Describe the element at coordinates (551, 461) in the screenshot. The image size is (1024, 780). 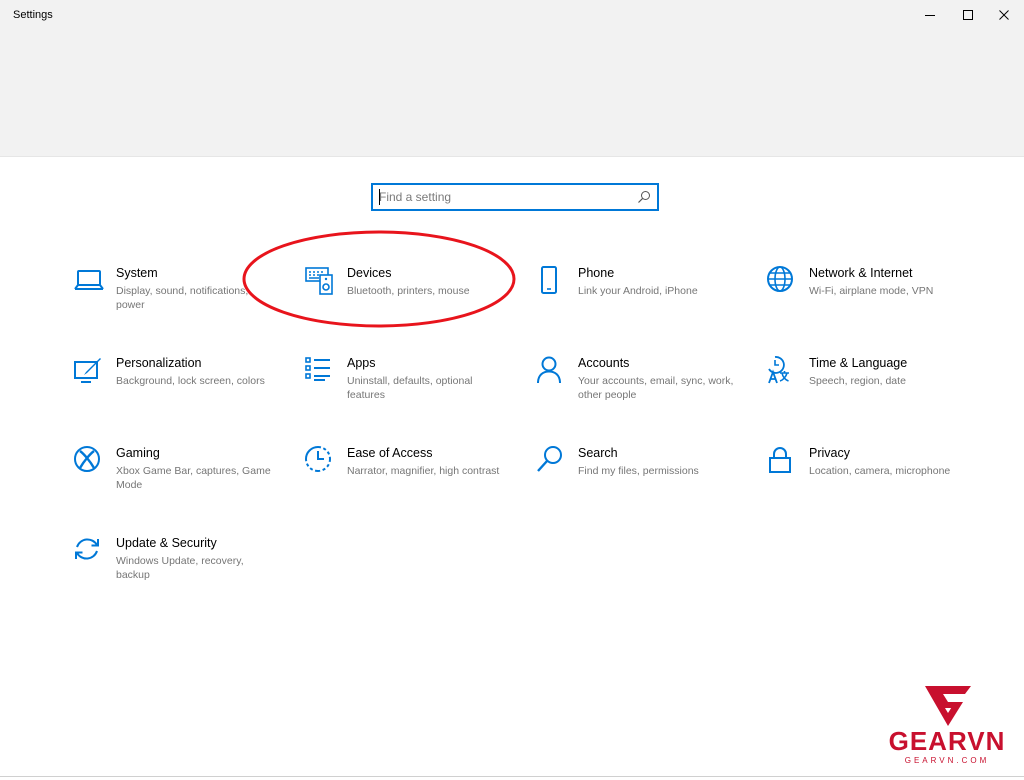
I see `magnifier-icon` at that location.